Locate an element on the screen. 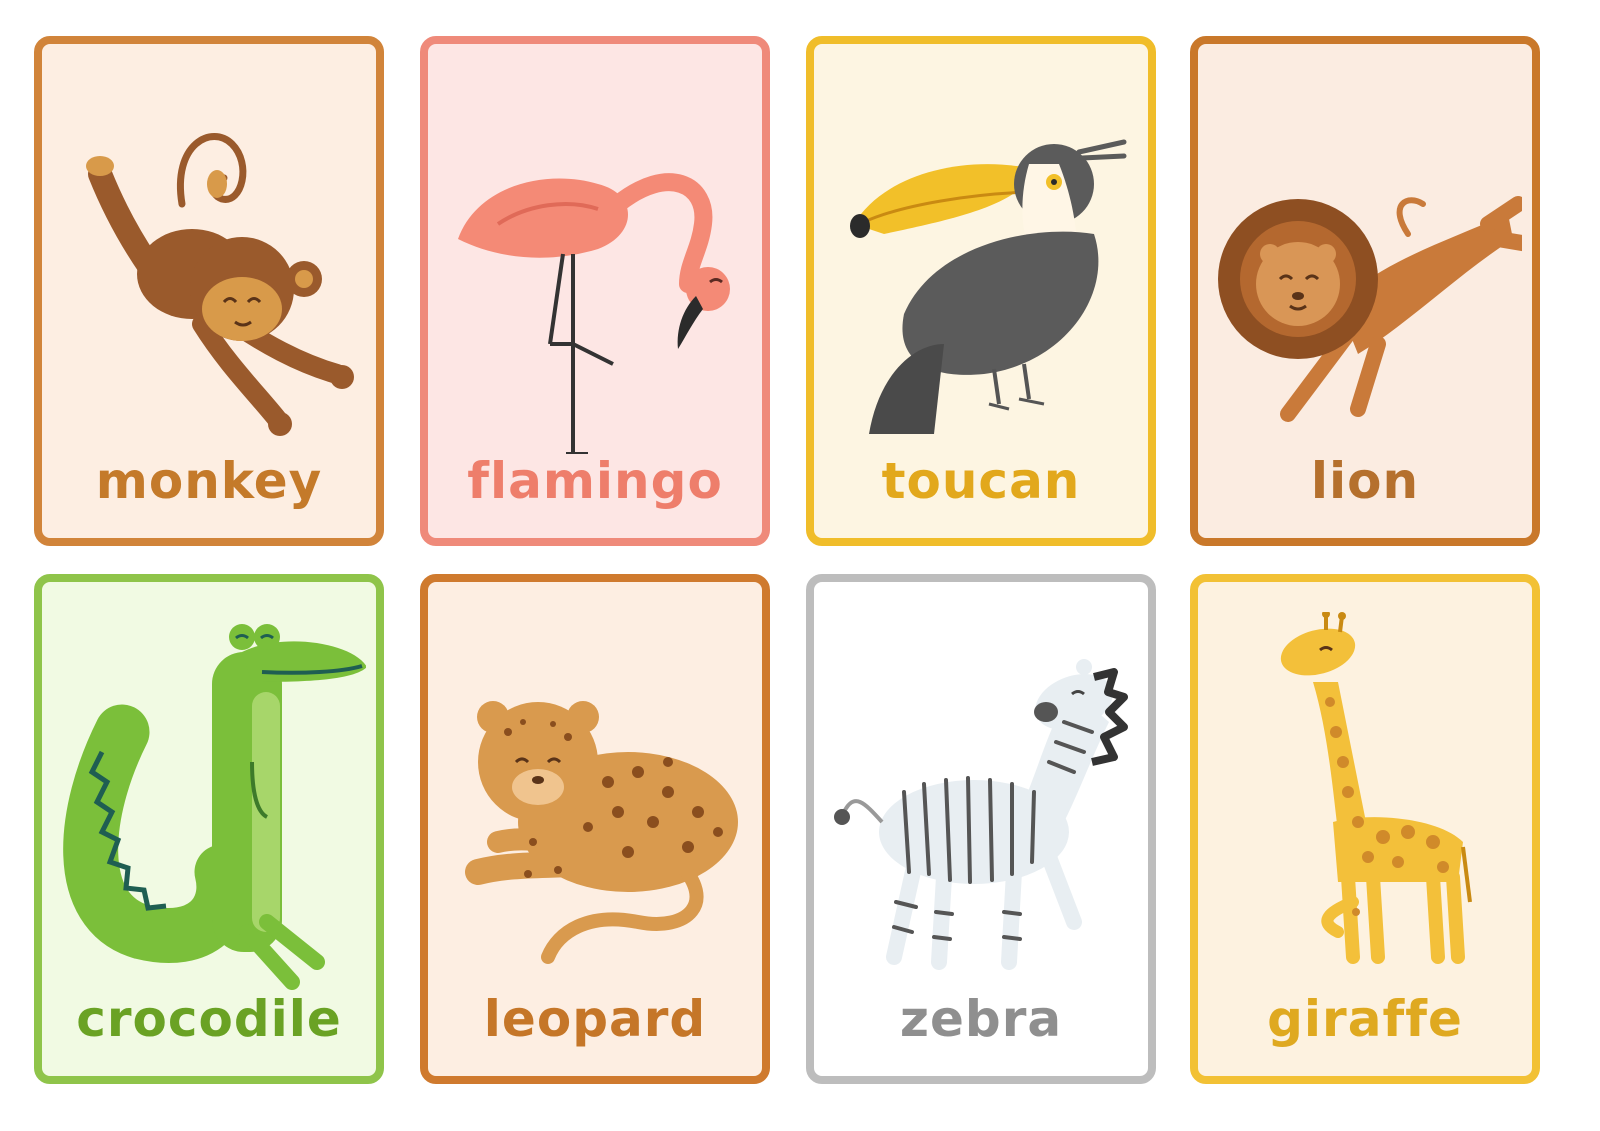 Image resolution: width=1600 pixels, height=1131 pixels. card-label: leopard is located at coordinates (595, 1019).